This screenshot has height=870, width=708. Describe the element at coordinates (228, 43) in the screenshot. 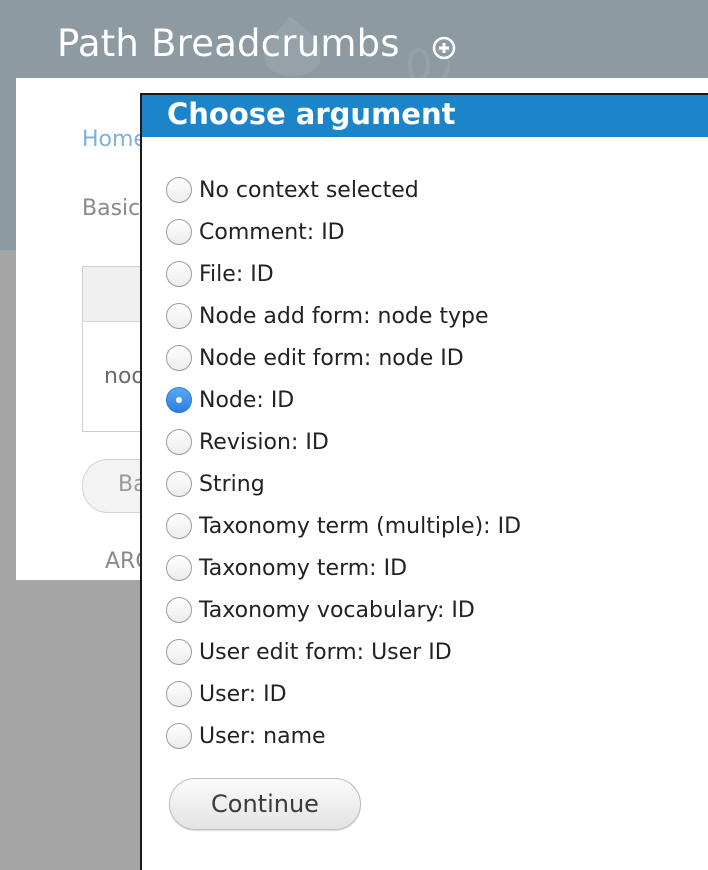

I see `page-title: Path Breadcrumbs` at that location.